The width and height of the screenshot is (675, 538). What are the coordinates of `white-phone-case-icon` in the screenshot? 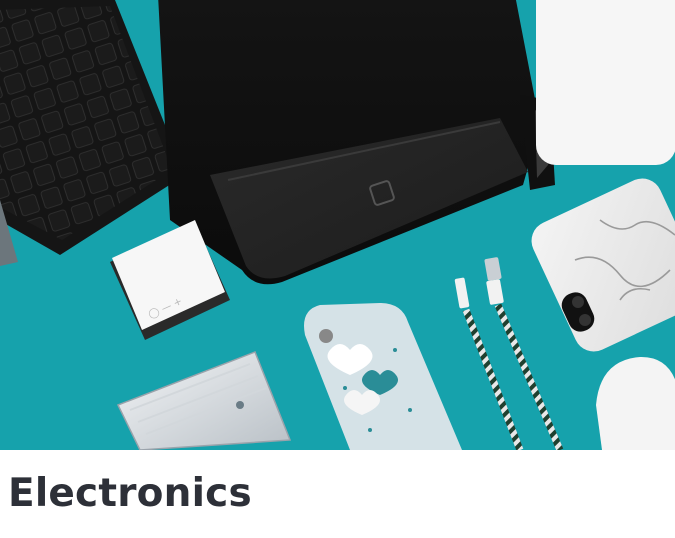 It's located at (605, 82).